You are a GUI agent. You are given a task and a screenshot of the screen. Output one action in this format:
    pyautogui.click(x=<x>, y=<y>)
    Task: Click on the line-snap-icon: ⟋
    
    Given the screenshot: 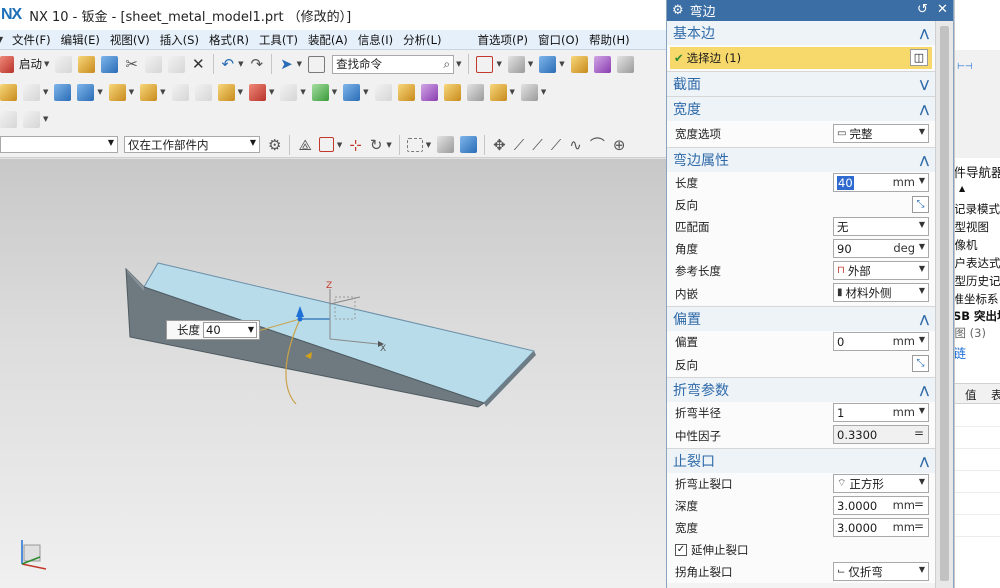 What is the action you would take?
    pyautogui.click(x=519, y=145)
    